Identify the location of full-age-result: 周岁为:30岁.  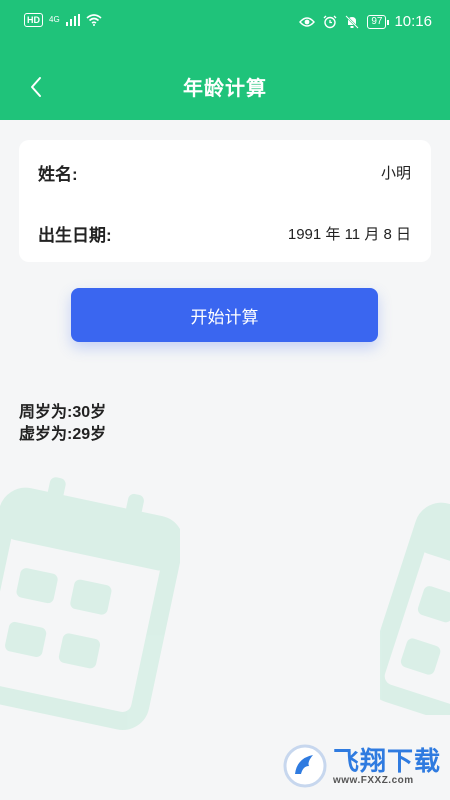
(63, 412).